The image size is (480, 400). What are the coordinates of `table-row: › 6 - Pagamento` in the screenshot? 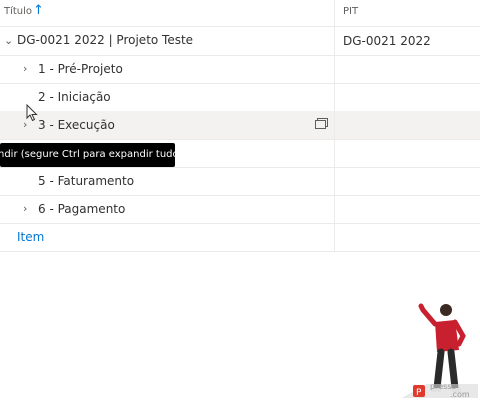 It's located at (240, 209).